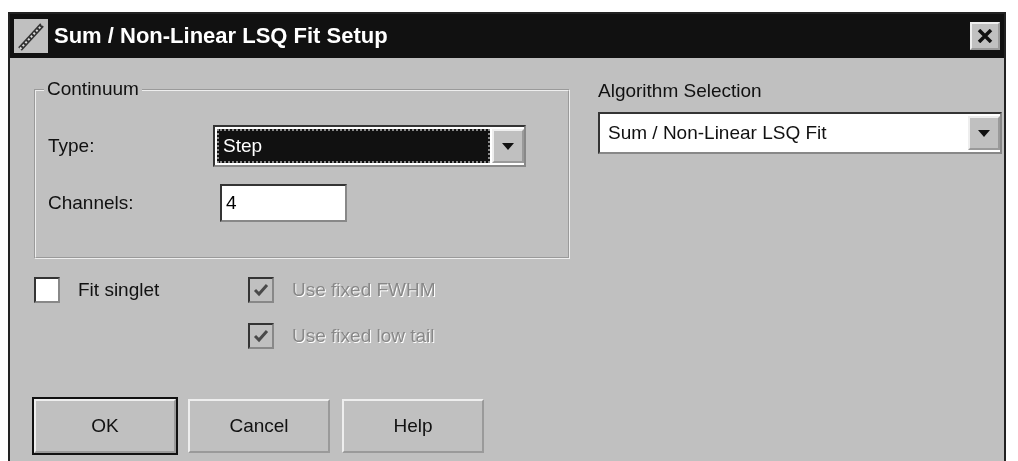 The image size is (1018, 461). What do you see at coordinates (800, 133) in the screenshot?
I see `algorithm-dropdown: Sum / Non-Linear LSQ Fit` at bounding box center [800, 133].